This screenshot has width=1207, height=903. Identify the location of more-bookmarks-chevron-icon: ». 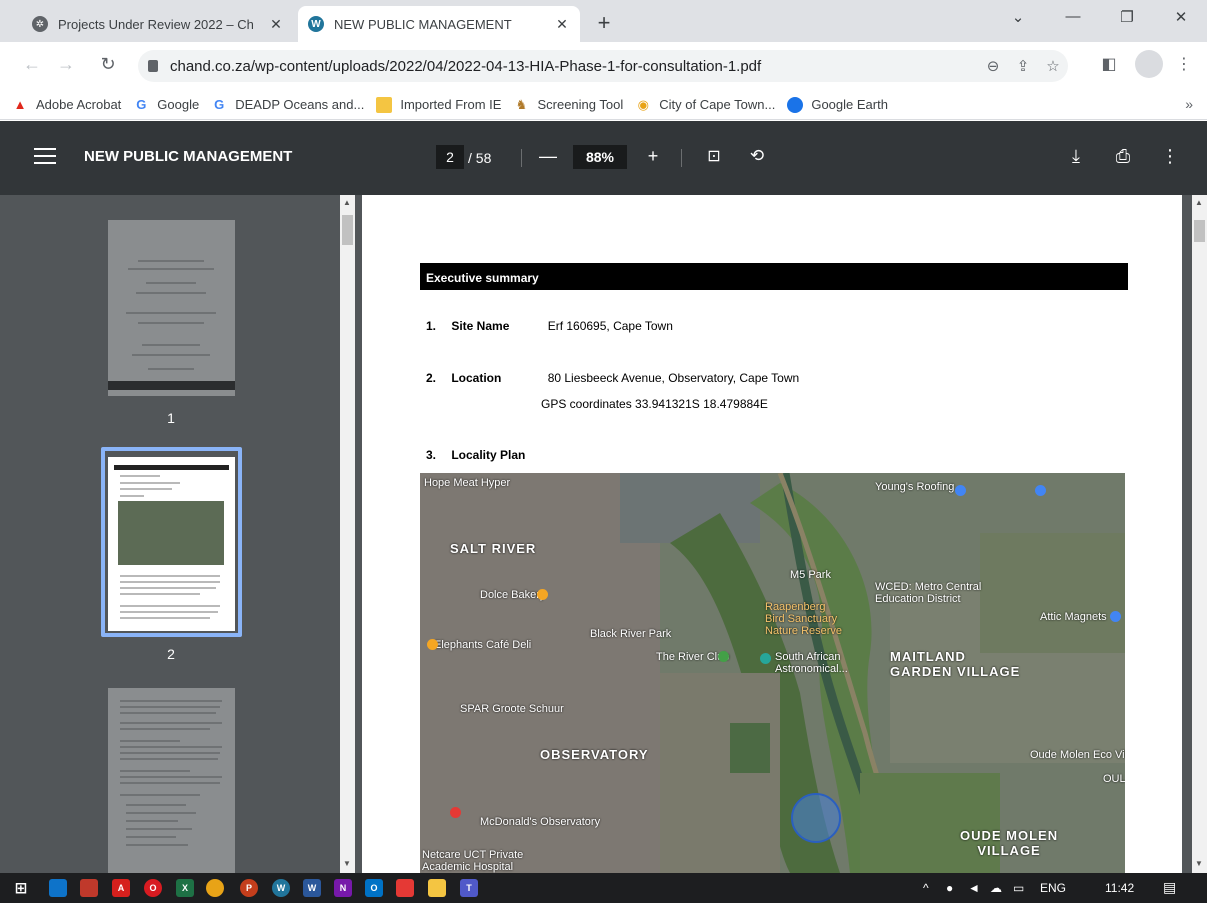
(1189, 104).